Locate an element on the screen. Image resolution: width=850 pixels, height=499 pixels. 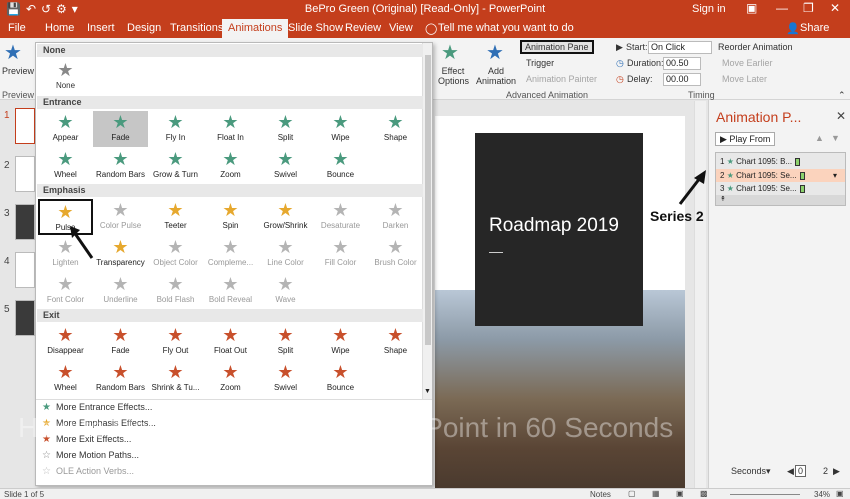
notes-button: Notes is located at coordinates (600, 494).